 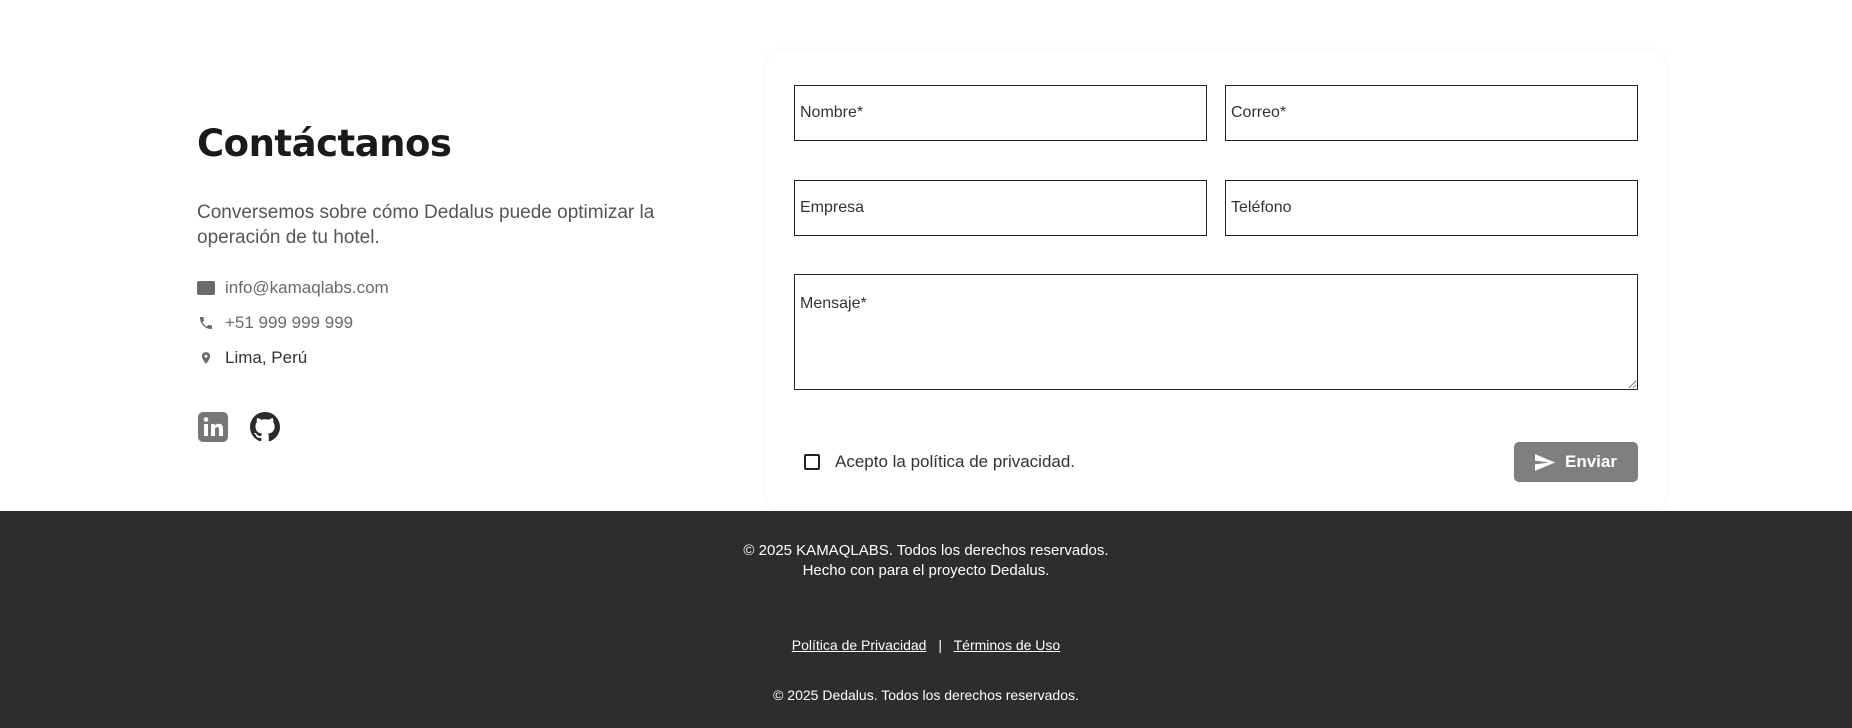 I want to click on terms-of-use-link: Términos de Uso, so click(x=1007, y=645).